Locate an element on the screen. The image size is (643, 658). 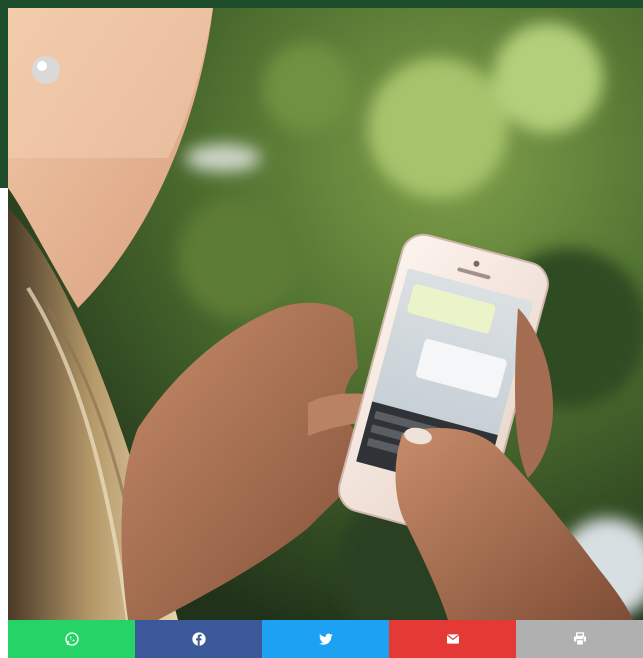
print-icon is located at coordinates (579, 639).